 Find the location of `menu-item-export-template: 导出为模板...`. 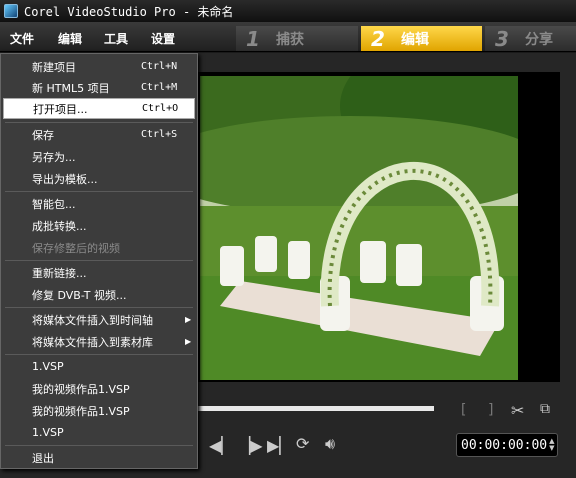

menu-item-export-template: 导出为模板... is located at coordinates (99, 178).